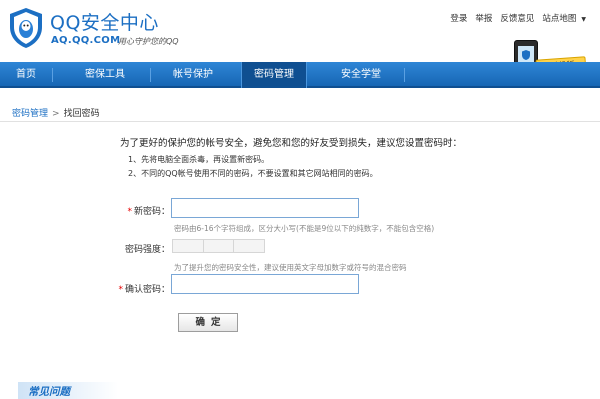 The height and width of the screenshot is (399, 600). Describe the element at coordinates (30, 114) in the screenshot. I see `breadcrumb-parent-link: 密码管理` at that location.